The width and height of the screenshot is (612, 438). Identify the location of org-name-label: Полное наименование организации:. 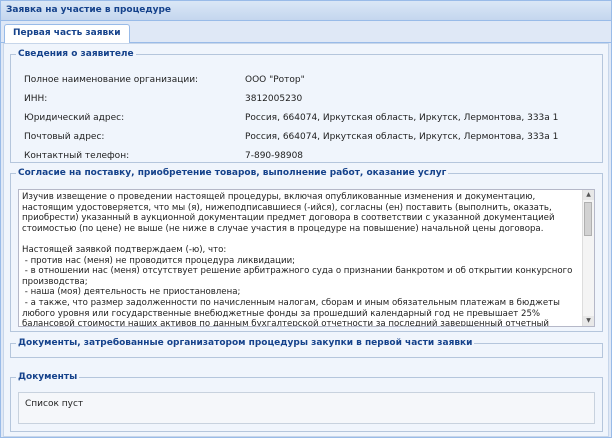
(111, 80).